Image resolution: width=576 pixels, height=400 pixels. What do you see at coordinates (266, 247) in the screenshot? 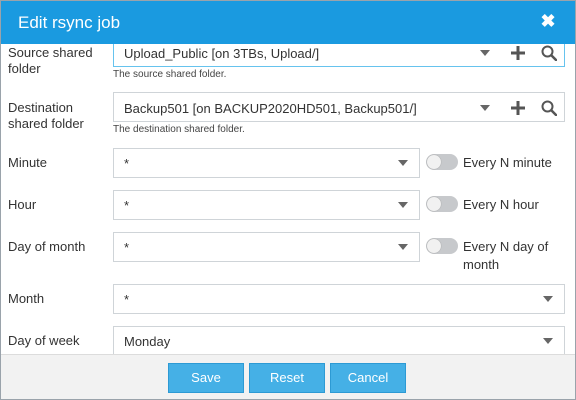
I see `day-of-month-select: *` at bounding box center [266, 247].